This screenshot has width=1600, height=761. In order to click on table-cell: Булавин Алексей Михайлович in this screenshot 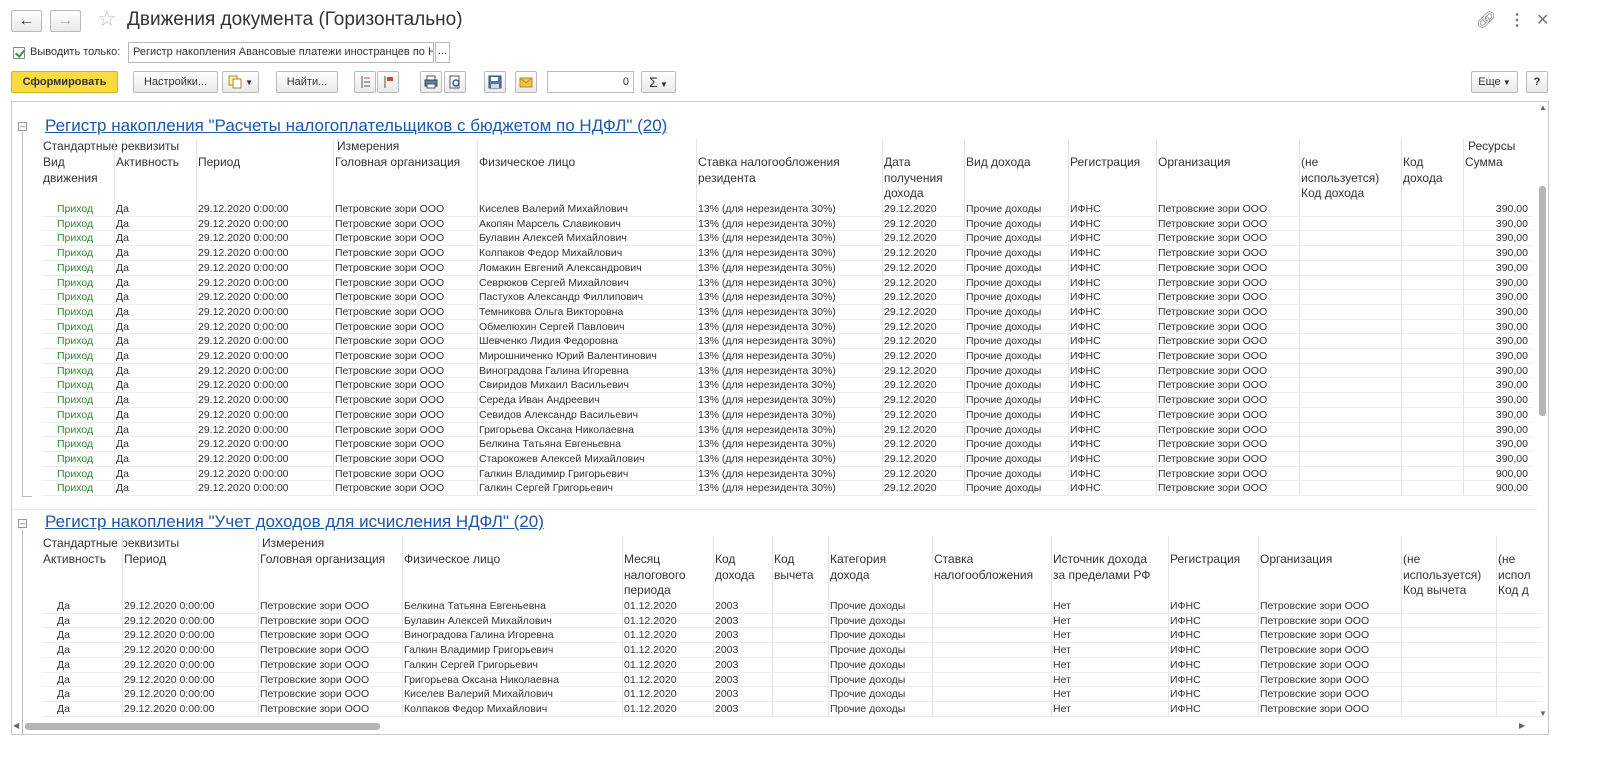, I will do `click(512, 621)`.